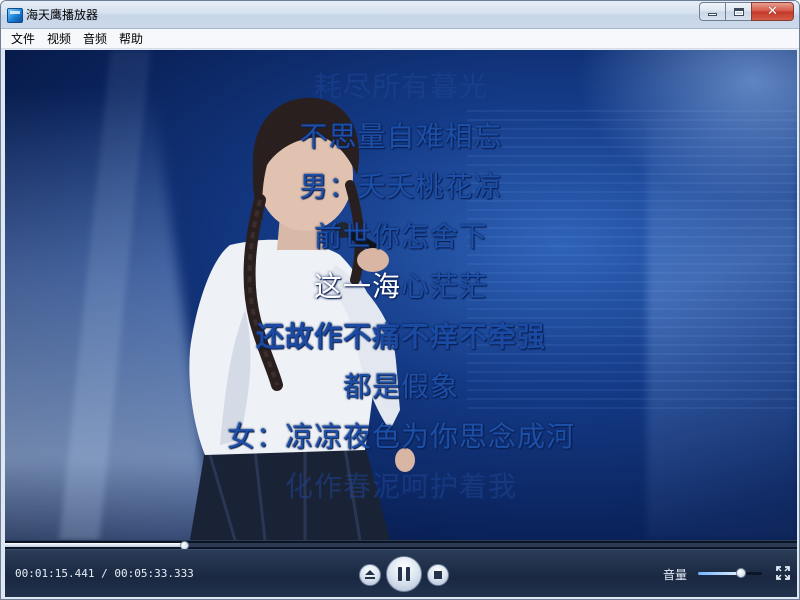 The width and height of the screenshot is (800, 600). What do you see at coordinates (740, 573) in the screenshot?
I see `volume-handle` at bounding box center [740, 573].